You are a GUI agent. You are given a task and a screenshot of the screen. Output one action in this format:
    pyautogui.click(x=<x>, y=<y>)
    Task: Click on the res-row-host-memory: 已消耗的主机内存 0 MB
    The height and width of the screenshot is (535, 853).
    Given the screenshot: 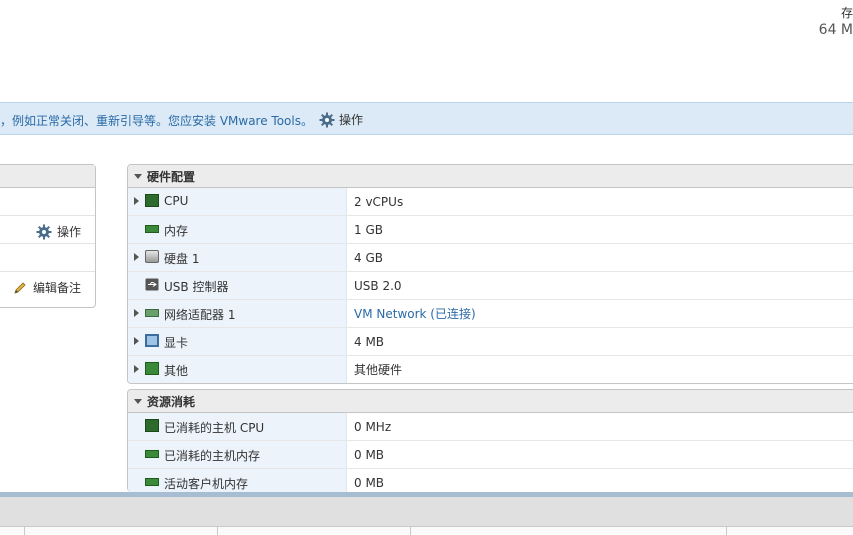 What is the action you would take?
    pyautogui.click(x=490, y=455)
    